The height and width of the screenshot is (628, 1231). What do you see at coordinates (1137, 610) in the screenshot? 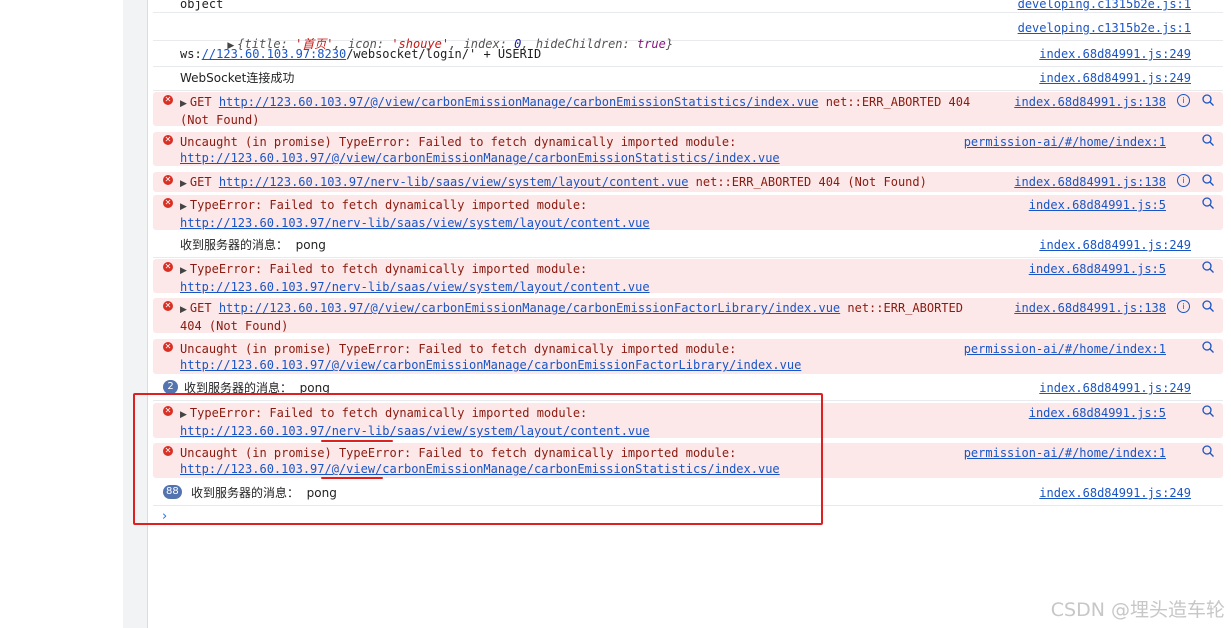
I see `watermark-text: CSDN @埋头造车轮` at bounding box center [1137, 610].